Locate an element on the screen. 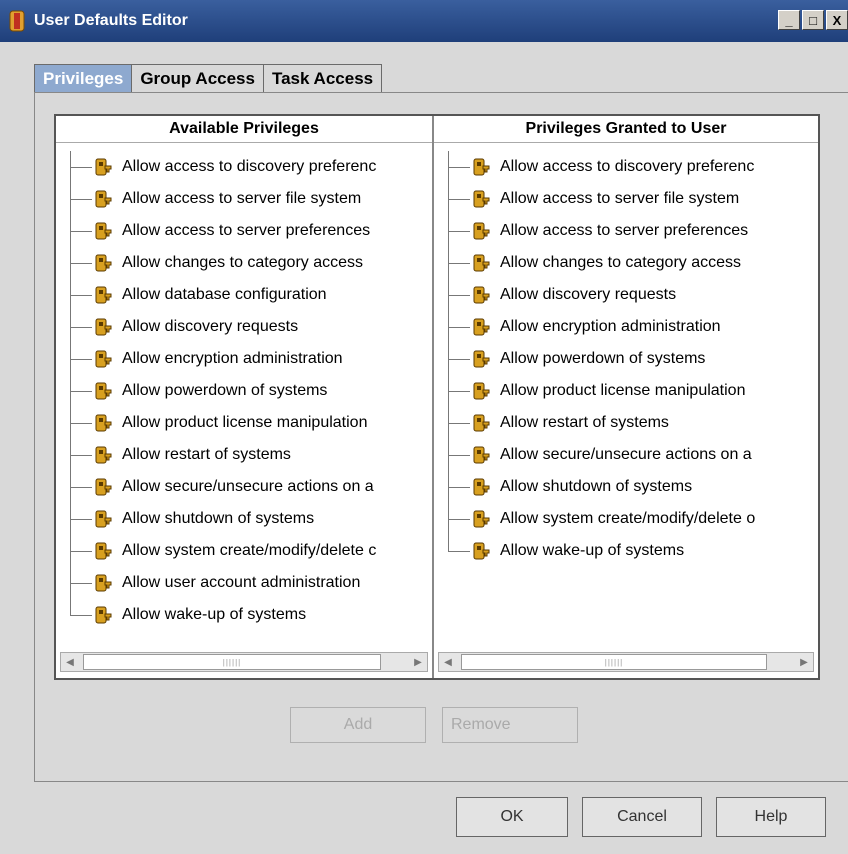 The image size is (848, 854). available-horizontal-scrollbar: ◀ |||||| ▶ is located at coordinates (244, 662).